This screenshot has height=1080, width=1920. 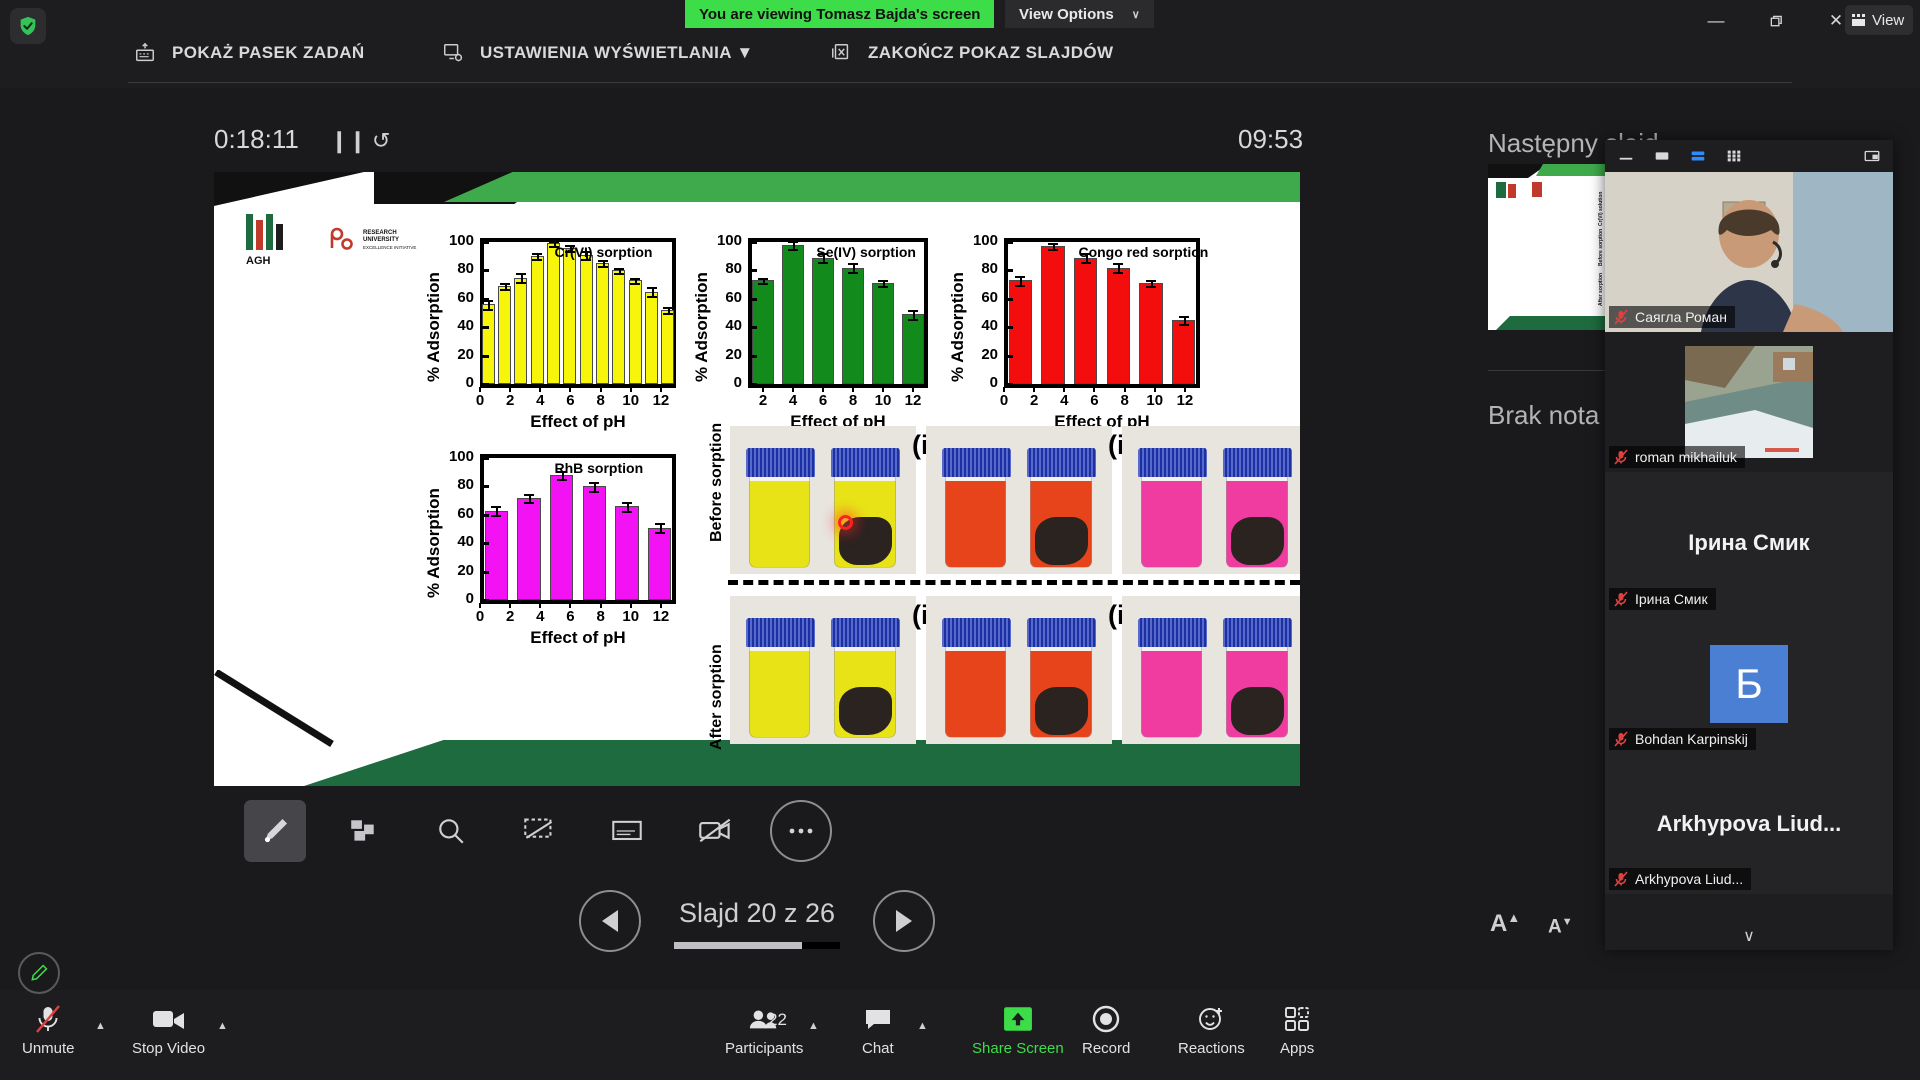 What do you see at coordinates (1019, 670) in the screenshot?
I see `sample-photo` at bounding box center [1019, 670].